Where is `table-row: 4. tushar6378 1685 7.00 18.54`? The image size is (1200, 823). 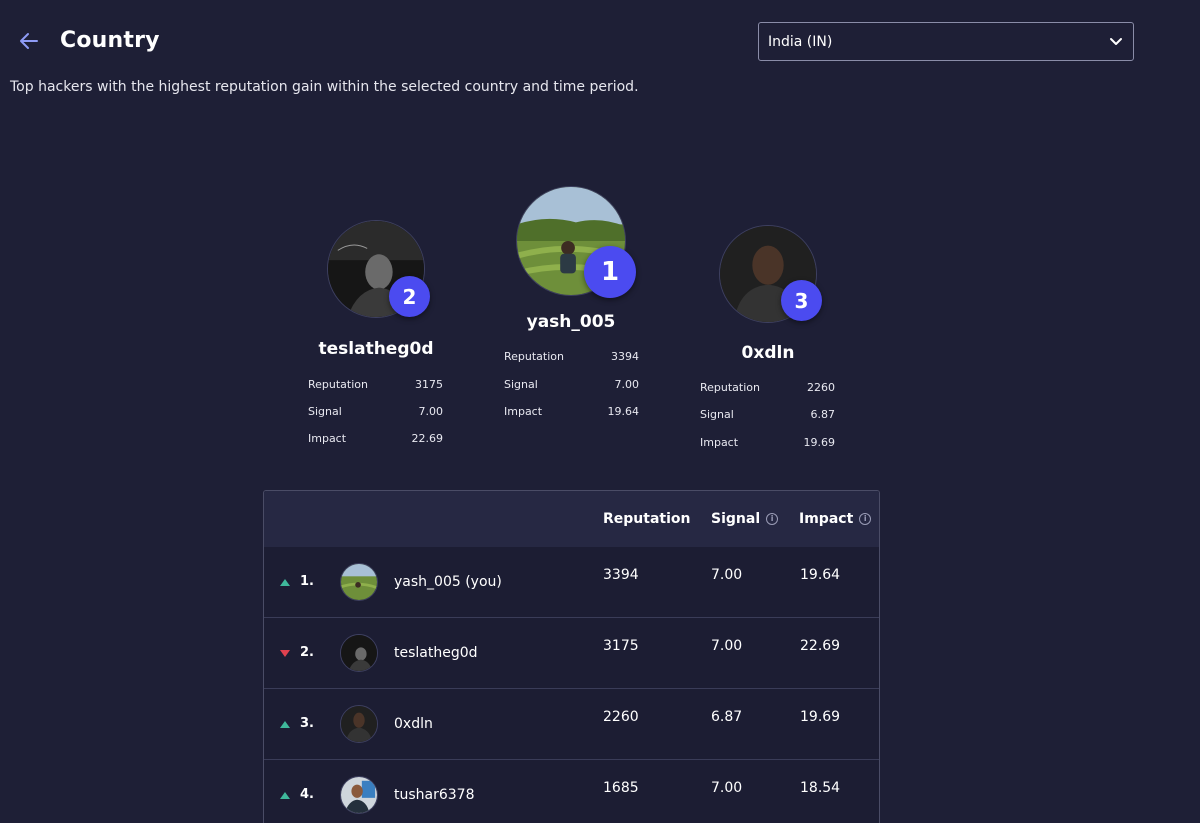
table-row: 4. tushar6378 1685 7.00 18.54 is located at coordinates (571, 791).